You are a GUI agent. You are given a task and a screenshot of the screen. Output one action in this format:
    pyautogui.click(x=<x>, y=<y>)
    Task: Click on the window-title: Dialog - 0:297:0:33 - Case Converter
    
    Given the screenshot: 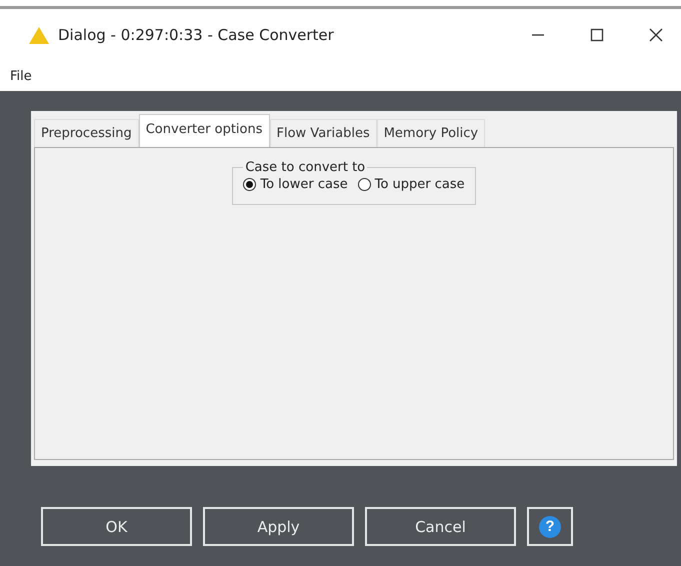 What is the action you would take?
    pyautogui.click(x=196, y=35)
    